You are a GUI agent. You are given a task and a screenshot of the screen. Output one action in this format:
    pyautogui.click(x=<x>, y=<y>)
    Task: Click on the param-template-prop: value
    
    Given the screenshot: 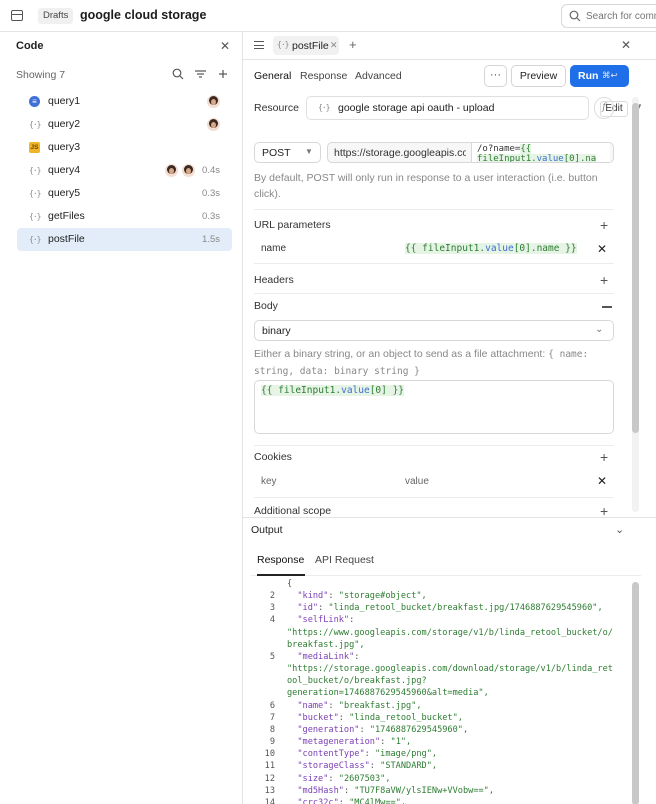 What is the action you would take?
    pyautogui.click(x=499, y=248)
    